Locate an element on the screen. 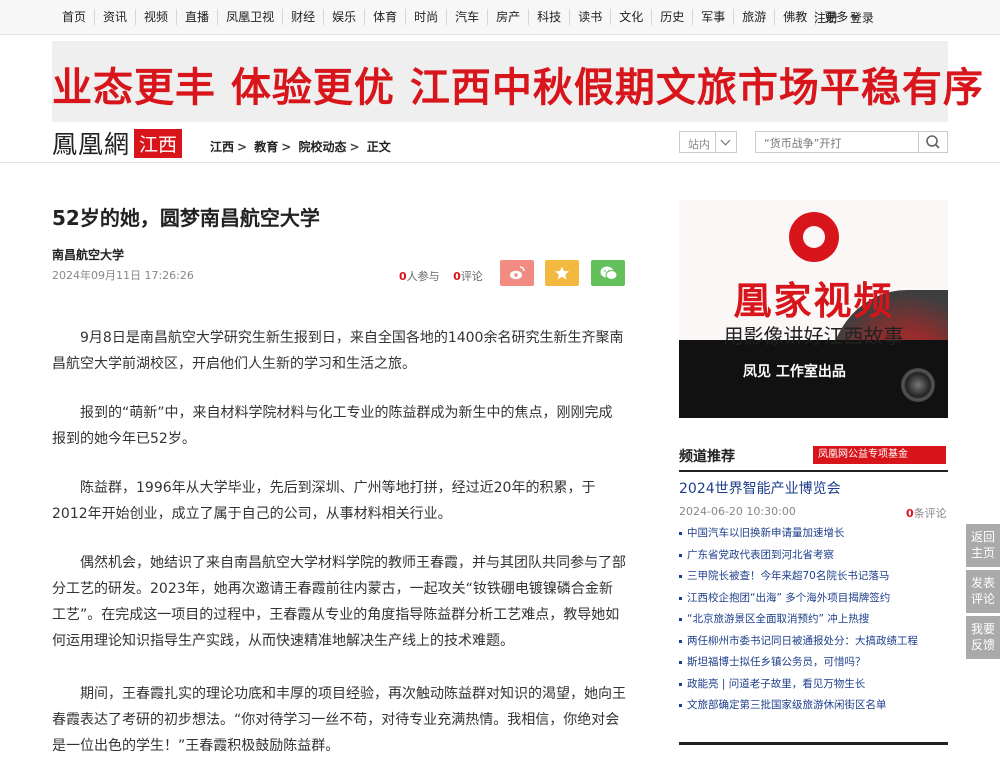 This screenshot has width=1000, height=759. channel-menu: 首页 资讯 视频 直播 凤凰卫视 财经 娱乐 体育 时尚 汽车 房产 科技 读书 文化 历史 军事 旅游 佛教 更多 is located at coordinates (459, 17).